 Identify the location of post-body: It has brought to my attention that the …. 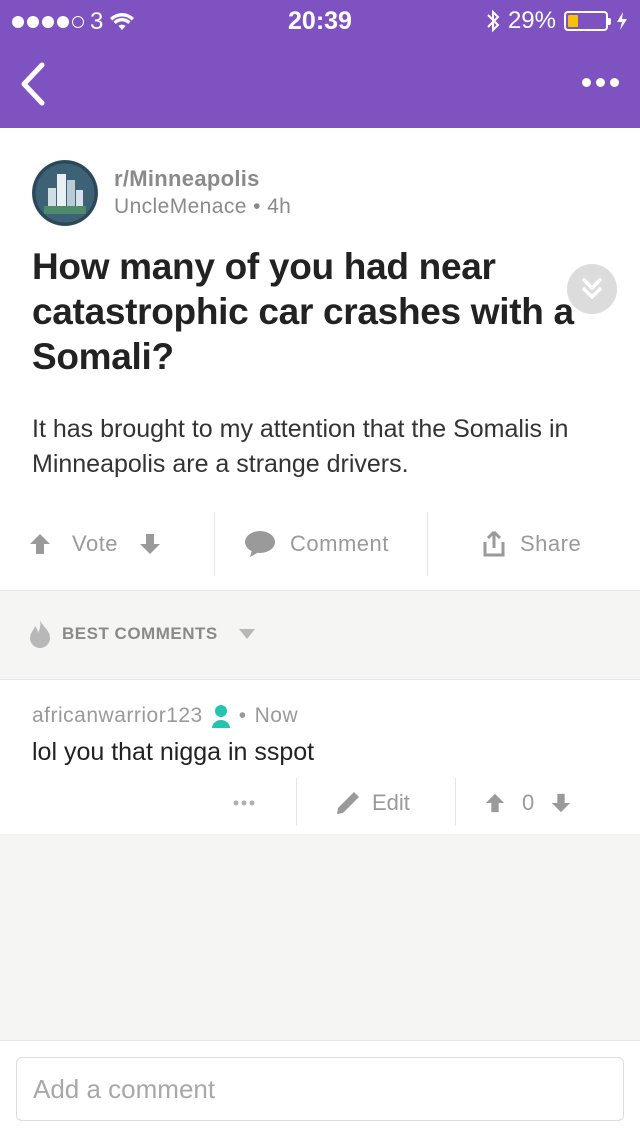
(300, 446).